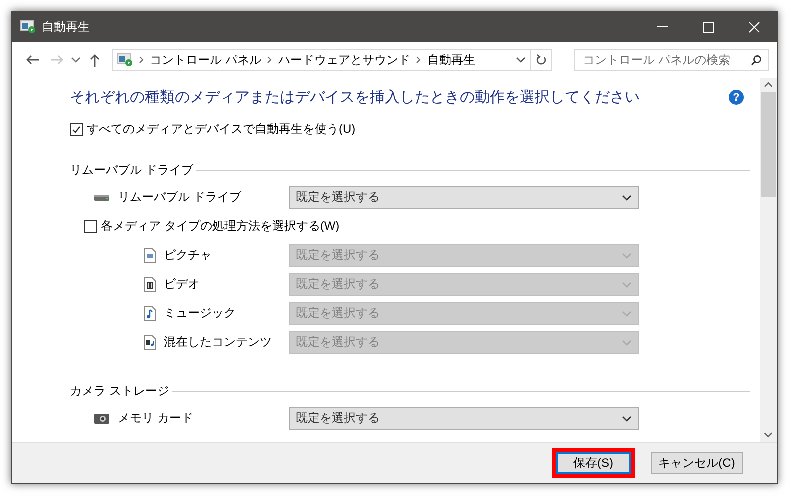 This screenshot has height=504, width=798. I want to click on address-bar: コントロール パネル ハードウェアとサウンド 自動再生, so click(332, 60).